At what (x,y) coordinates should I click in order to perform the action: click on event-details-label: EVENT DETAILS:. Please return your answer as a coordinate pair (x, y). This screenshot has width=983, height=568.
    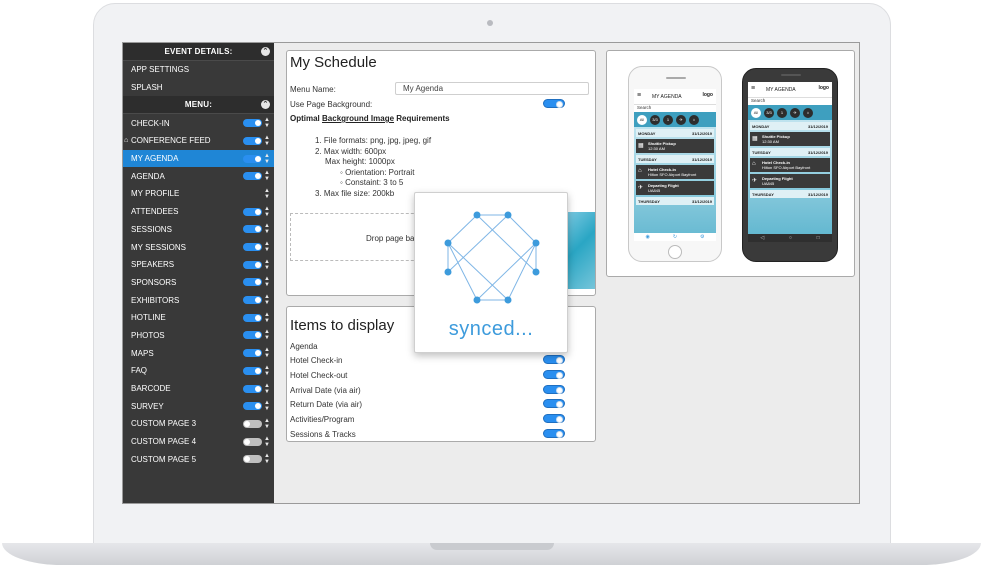
    Looking at the image, I should click on (198, 51).